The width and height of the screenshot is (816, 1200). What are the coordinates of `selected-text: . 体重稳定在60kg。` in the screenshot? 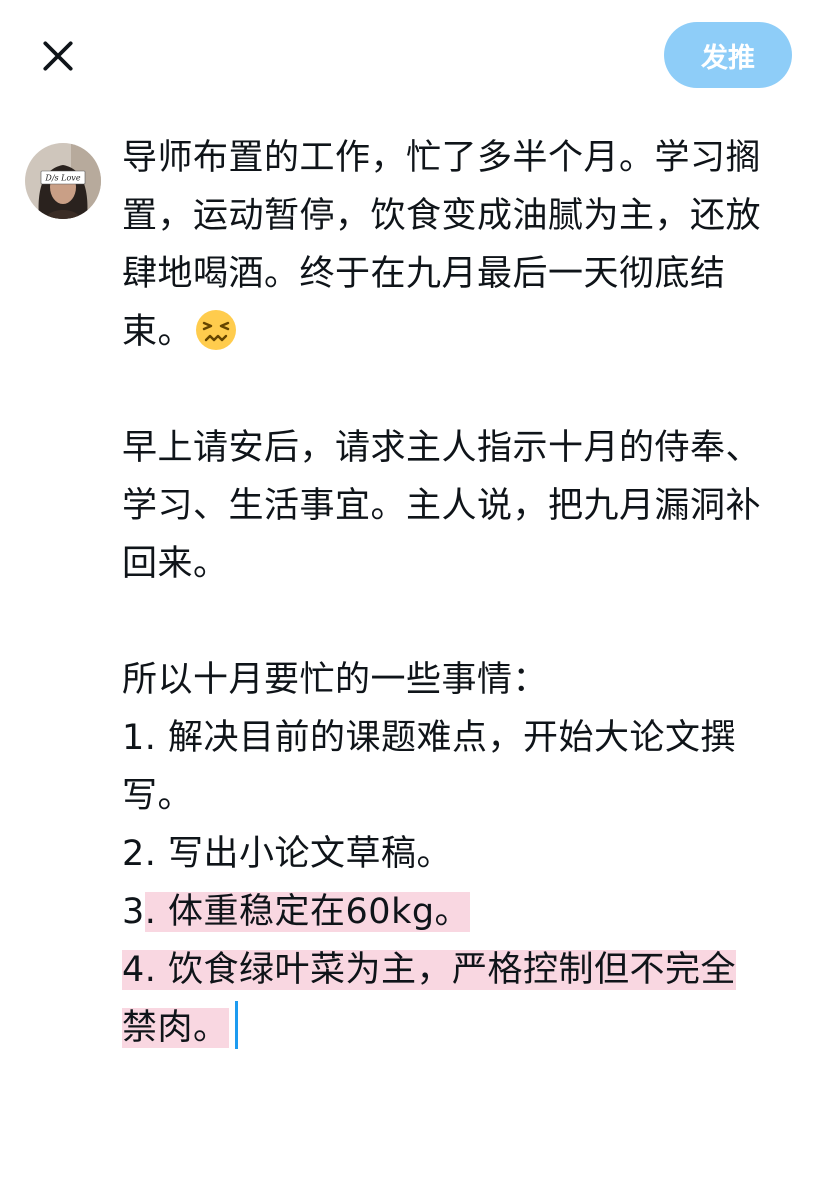 It's located at (307, 912).